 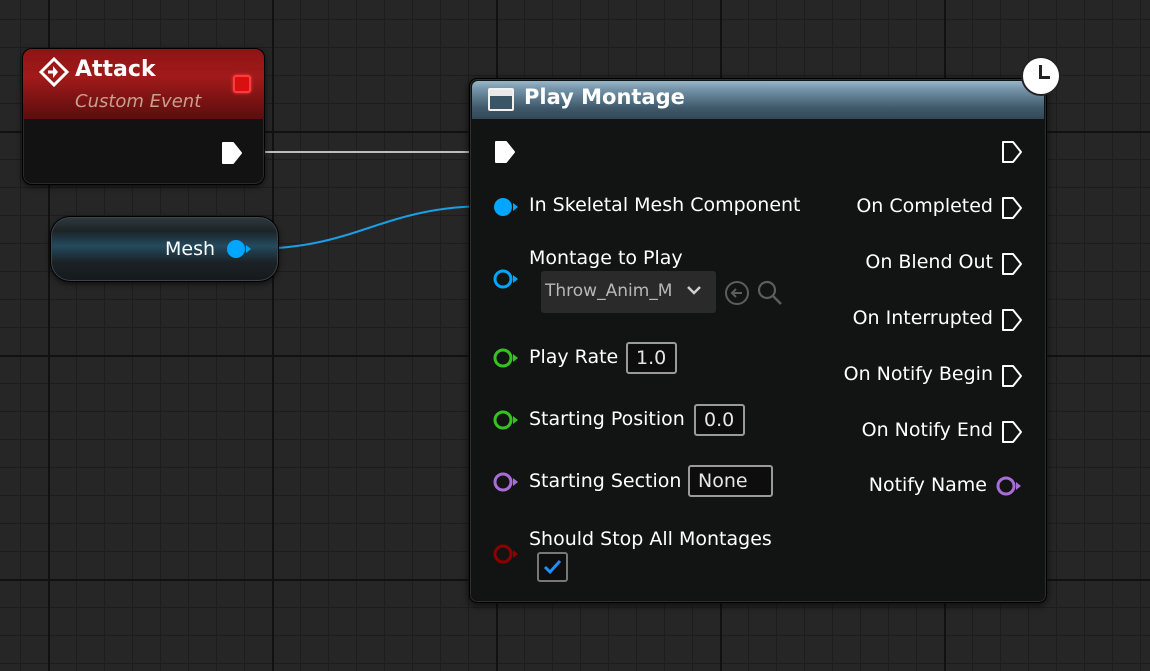 What do you see at coordinates (1012, 208) in the screenshot?
I see `on-completed-pin` at bounding box center [1012, 208].